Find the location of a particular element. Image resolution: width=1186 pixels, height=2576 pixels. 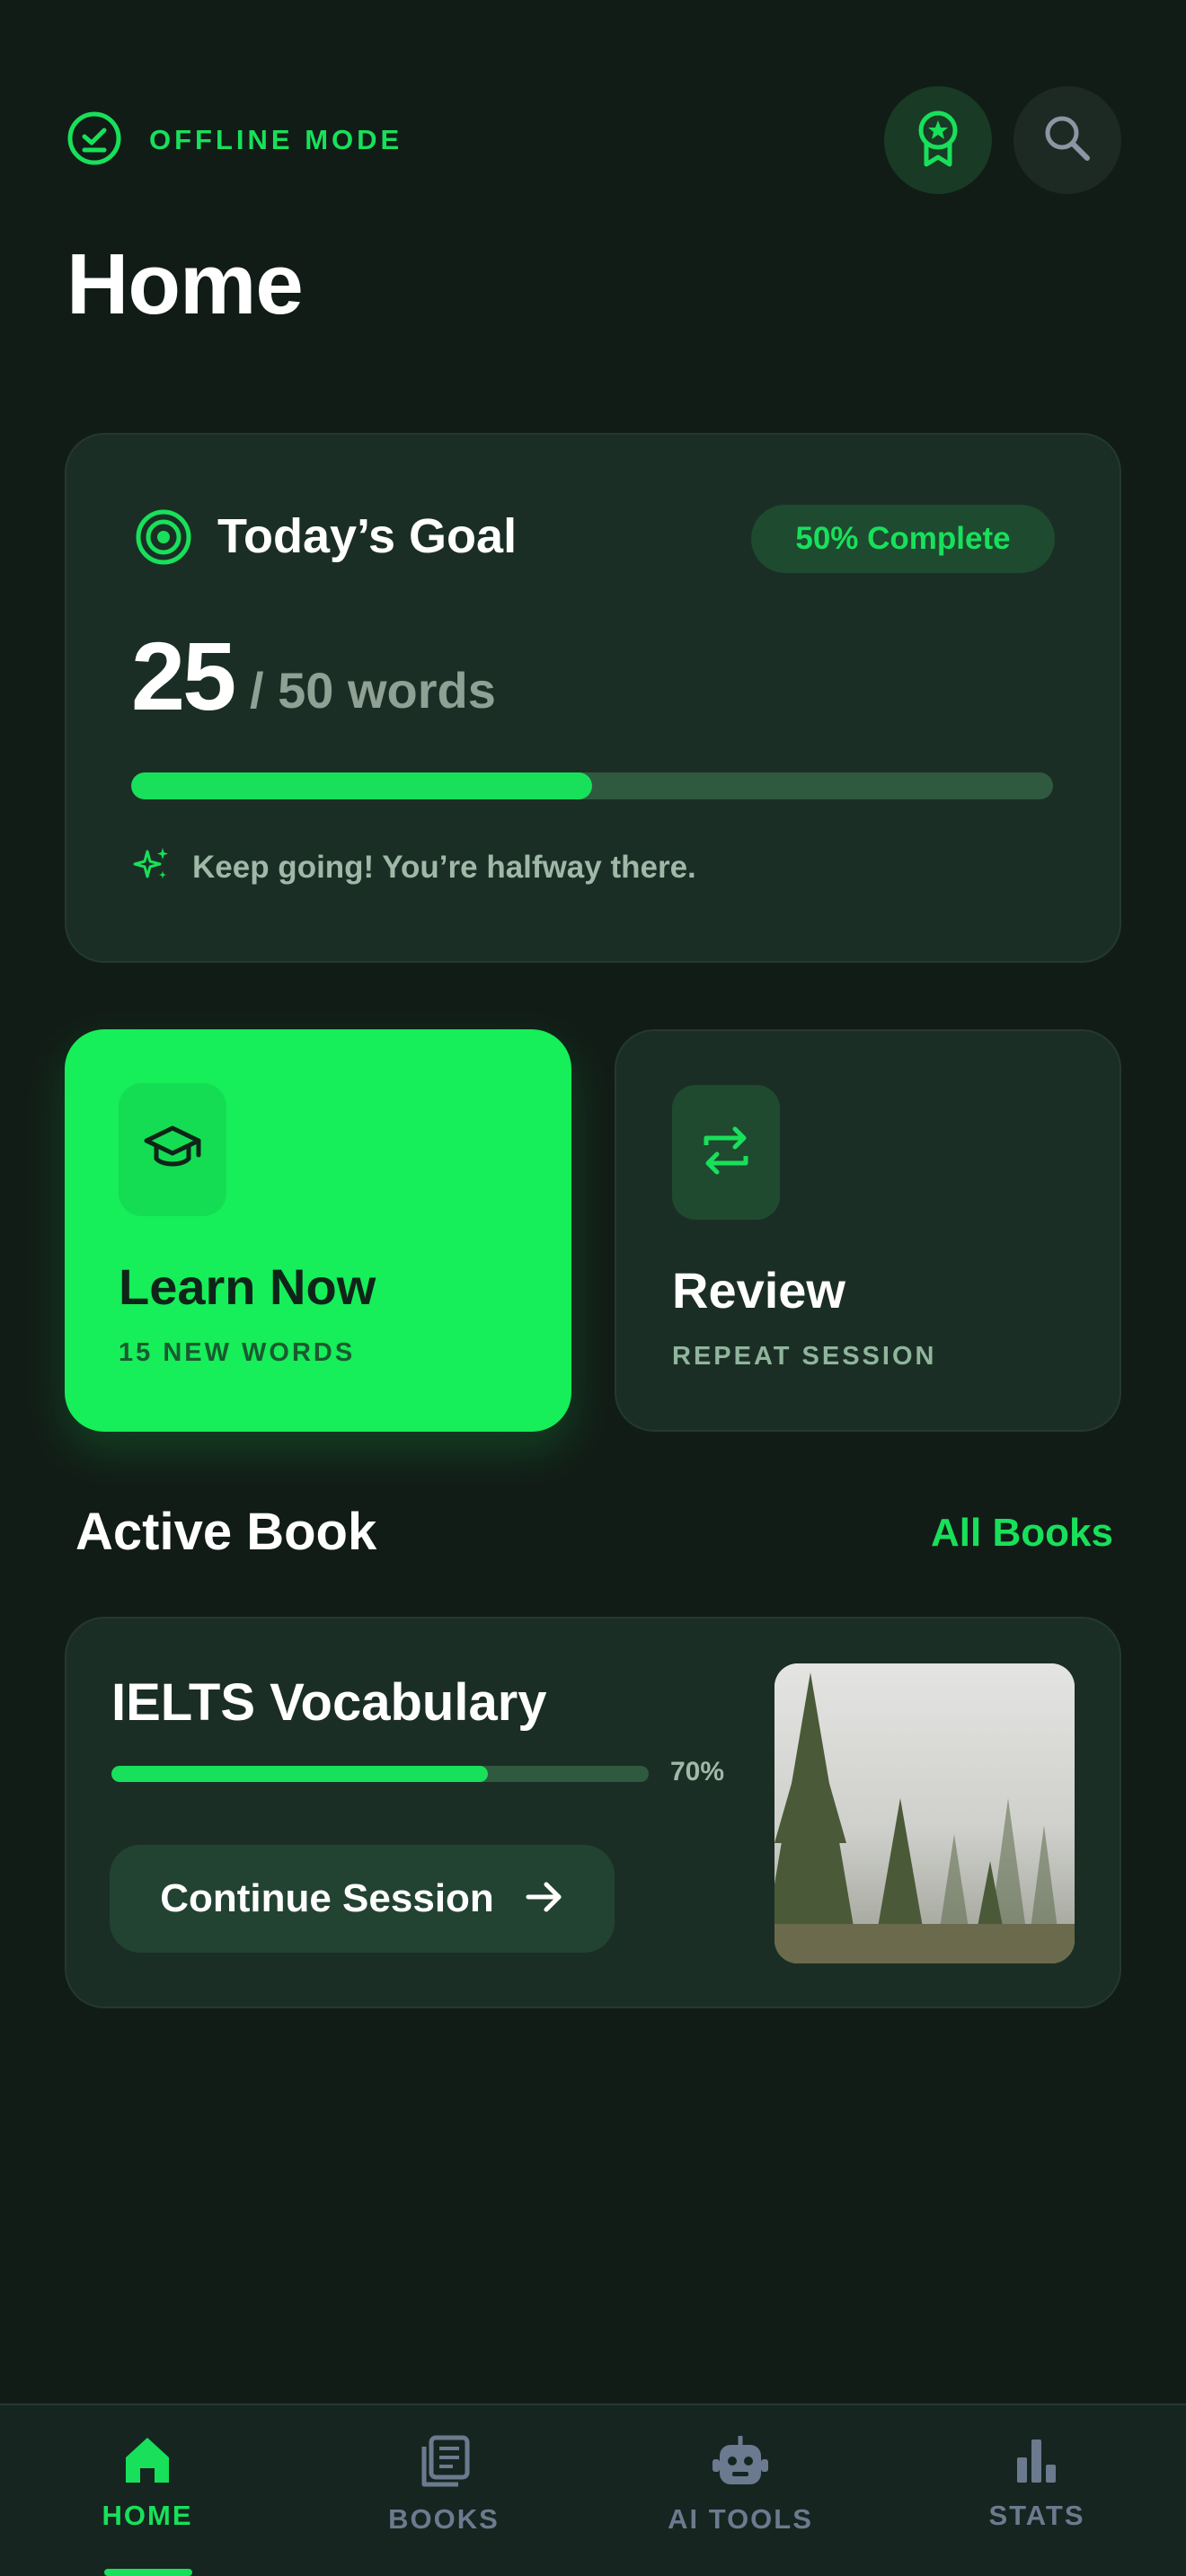

book-title: IELTS Vocabulary is located at coordinates (329, 1702).